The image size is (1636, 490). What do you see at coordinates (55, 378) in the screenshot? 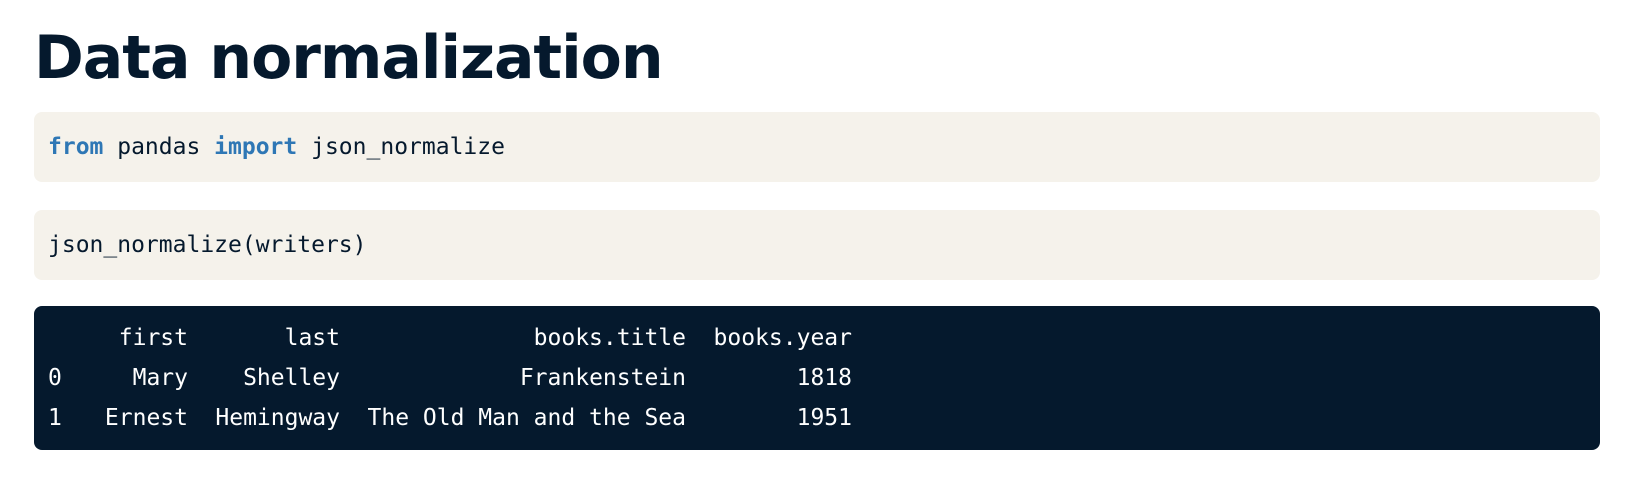
I see `row-index: 0` at bounding box center [55, 378].